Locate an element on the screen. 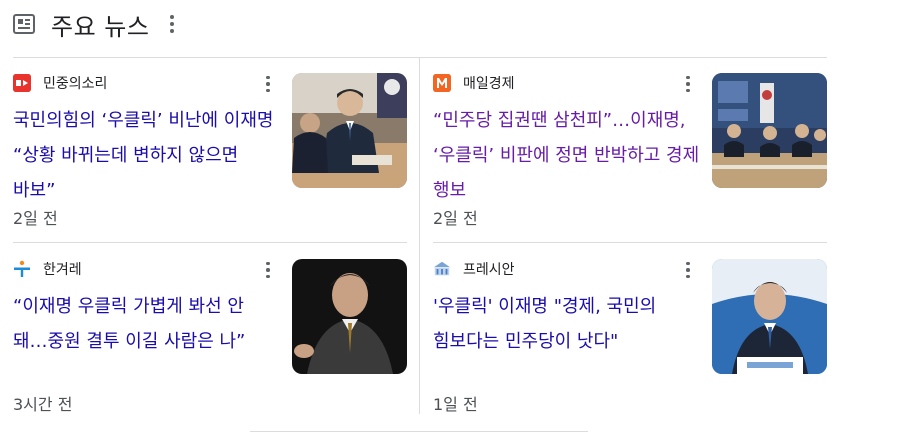 This screenshot has width=913, height=435. news-source: 매일경제 is located at coordinates (474, 83).